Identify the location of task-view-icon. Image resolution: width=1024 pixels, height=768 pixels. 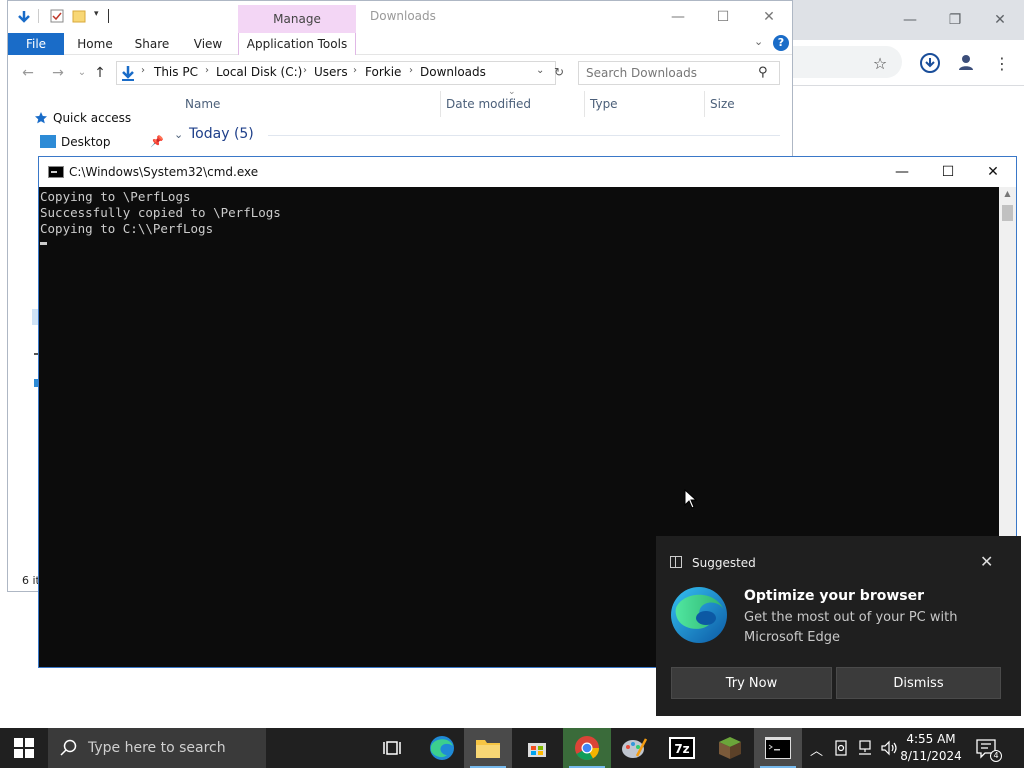
(392, 748).